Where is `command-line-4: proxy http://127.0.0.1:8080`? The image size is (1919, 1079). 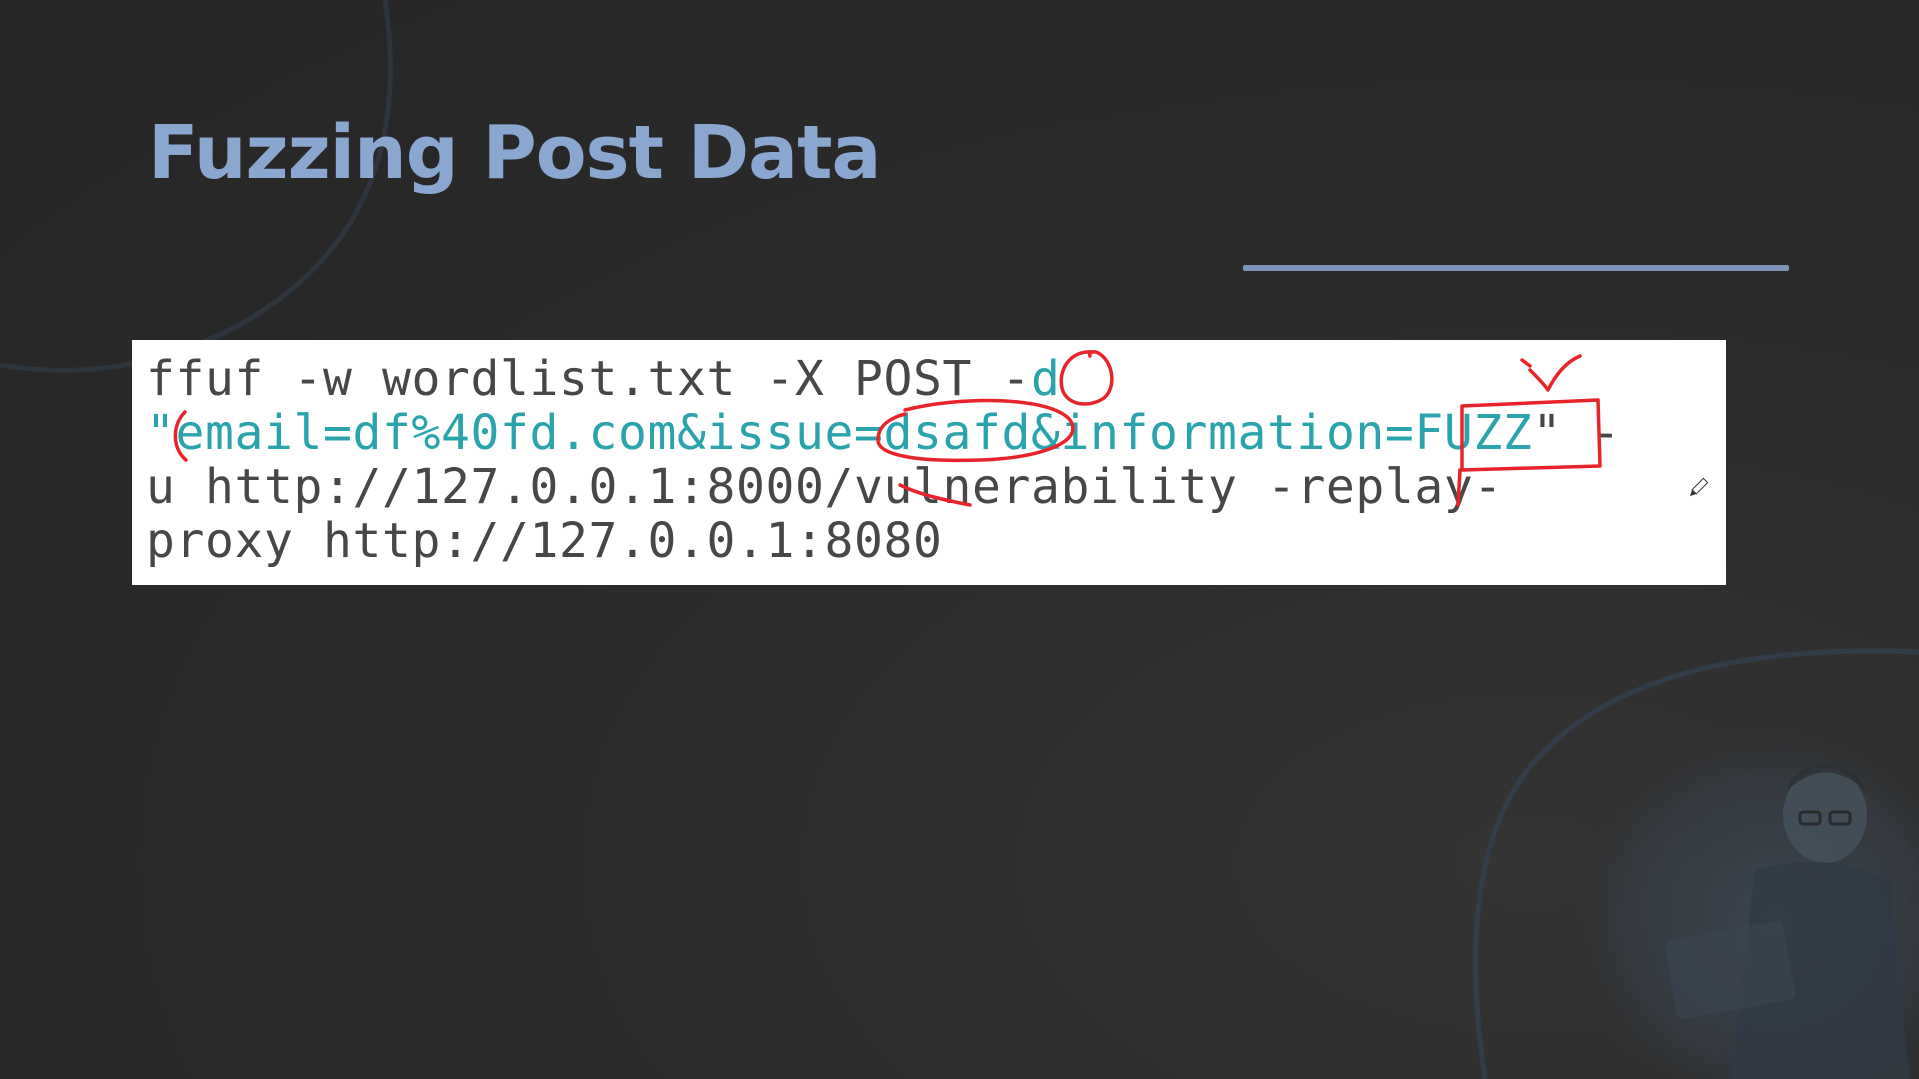
command-line-4: proxy http://127.0.0.1:8080 is located at coordinates (544, 541).